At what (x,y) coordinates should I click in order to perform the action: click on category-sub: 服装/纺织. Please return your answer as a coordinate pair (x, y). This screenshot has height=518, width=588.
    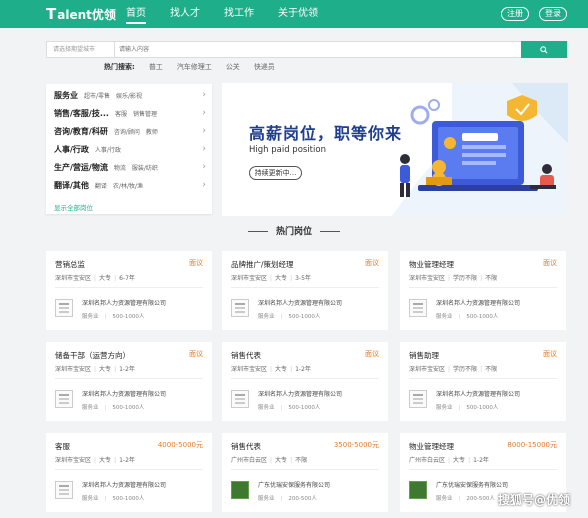
    Looking at the image, I should click on (145, 167).